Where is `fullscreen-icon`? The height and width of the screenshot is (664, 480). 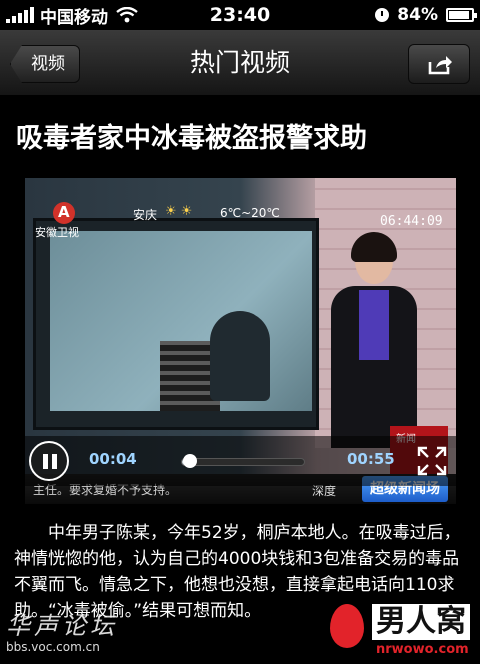 fullscreen-icon is located at coordinates (432, 461).